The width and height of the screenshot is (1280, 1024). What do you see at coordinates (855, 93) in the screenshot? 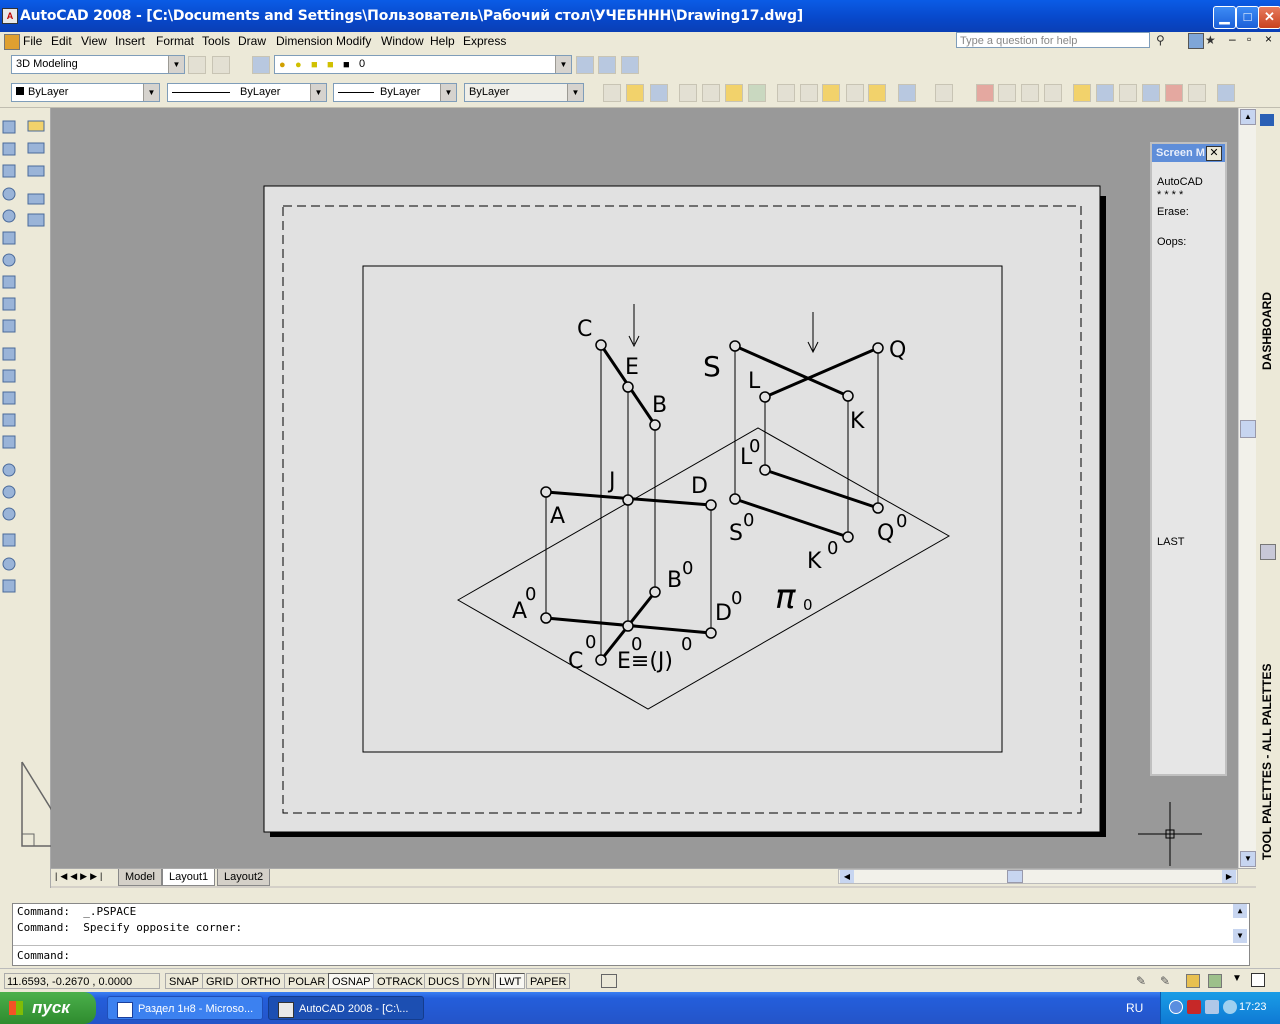
I see `match-properties-icon` at bounding box center [855, 93].